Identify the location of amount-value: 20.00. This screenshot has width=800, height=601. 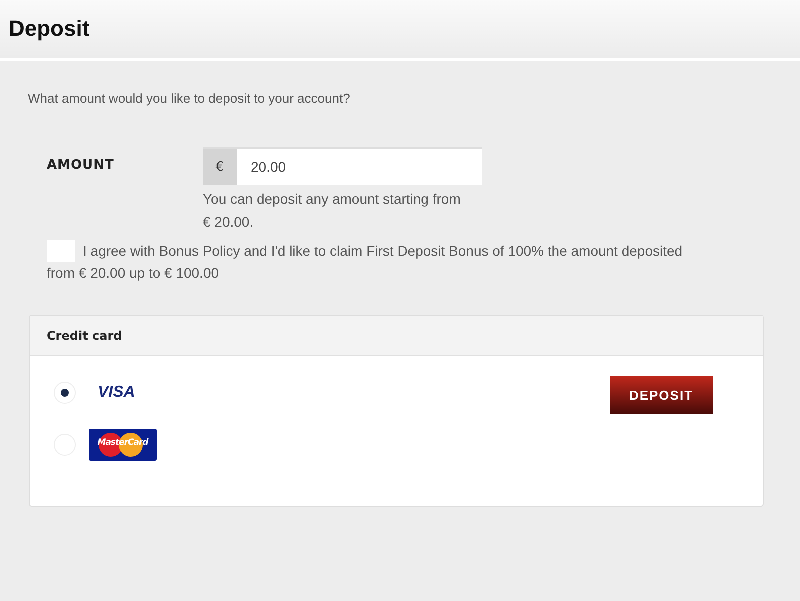
(268, 167).